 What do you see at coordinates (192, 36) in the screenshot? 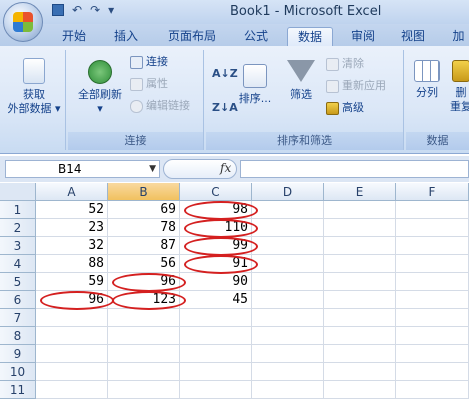
I see `tab-page-layout: 页面布局` at bounding box center [192, 36].